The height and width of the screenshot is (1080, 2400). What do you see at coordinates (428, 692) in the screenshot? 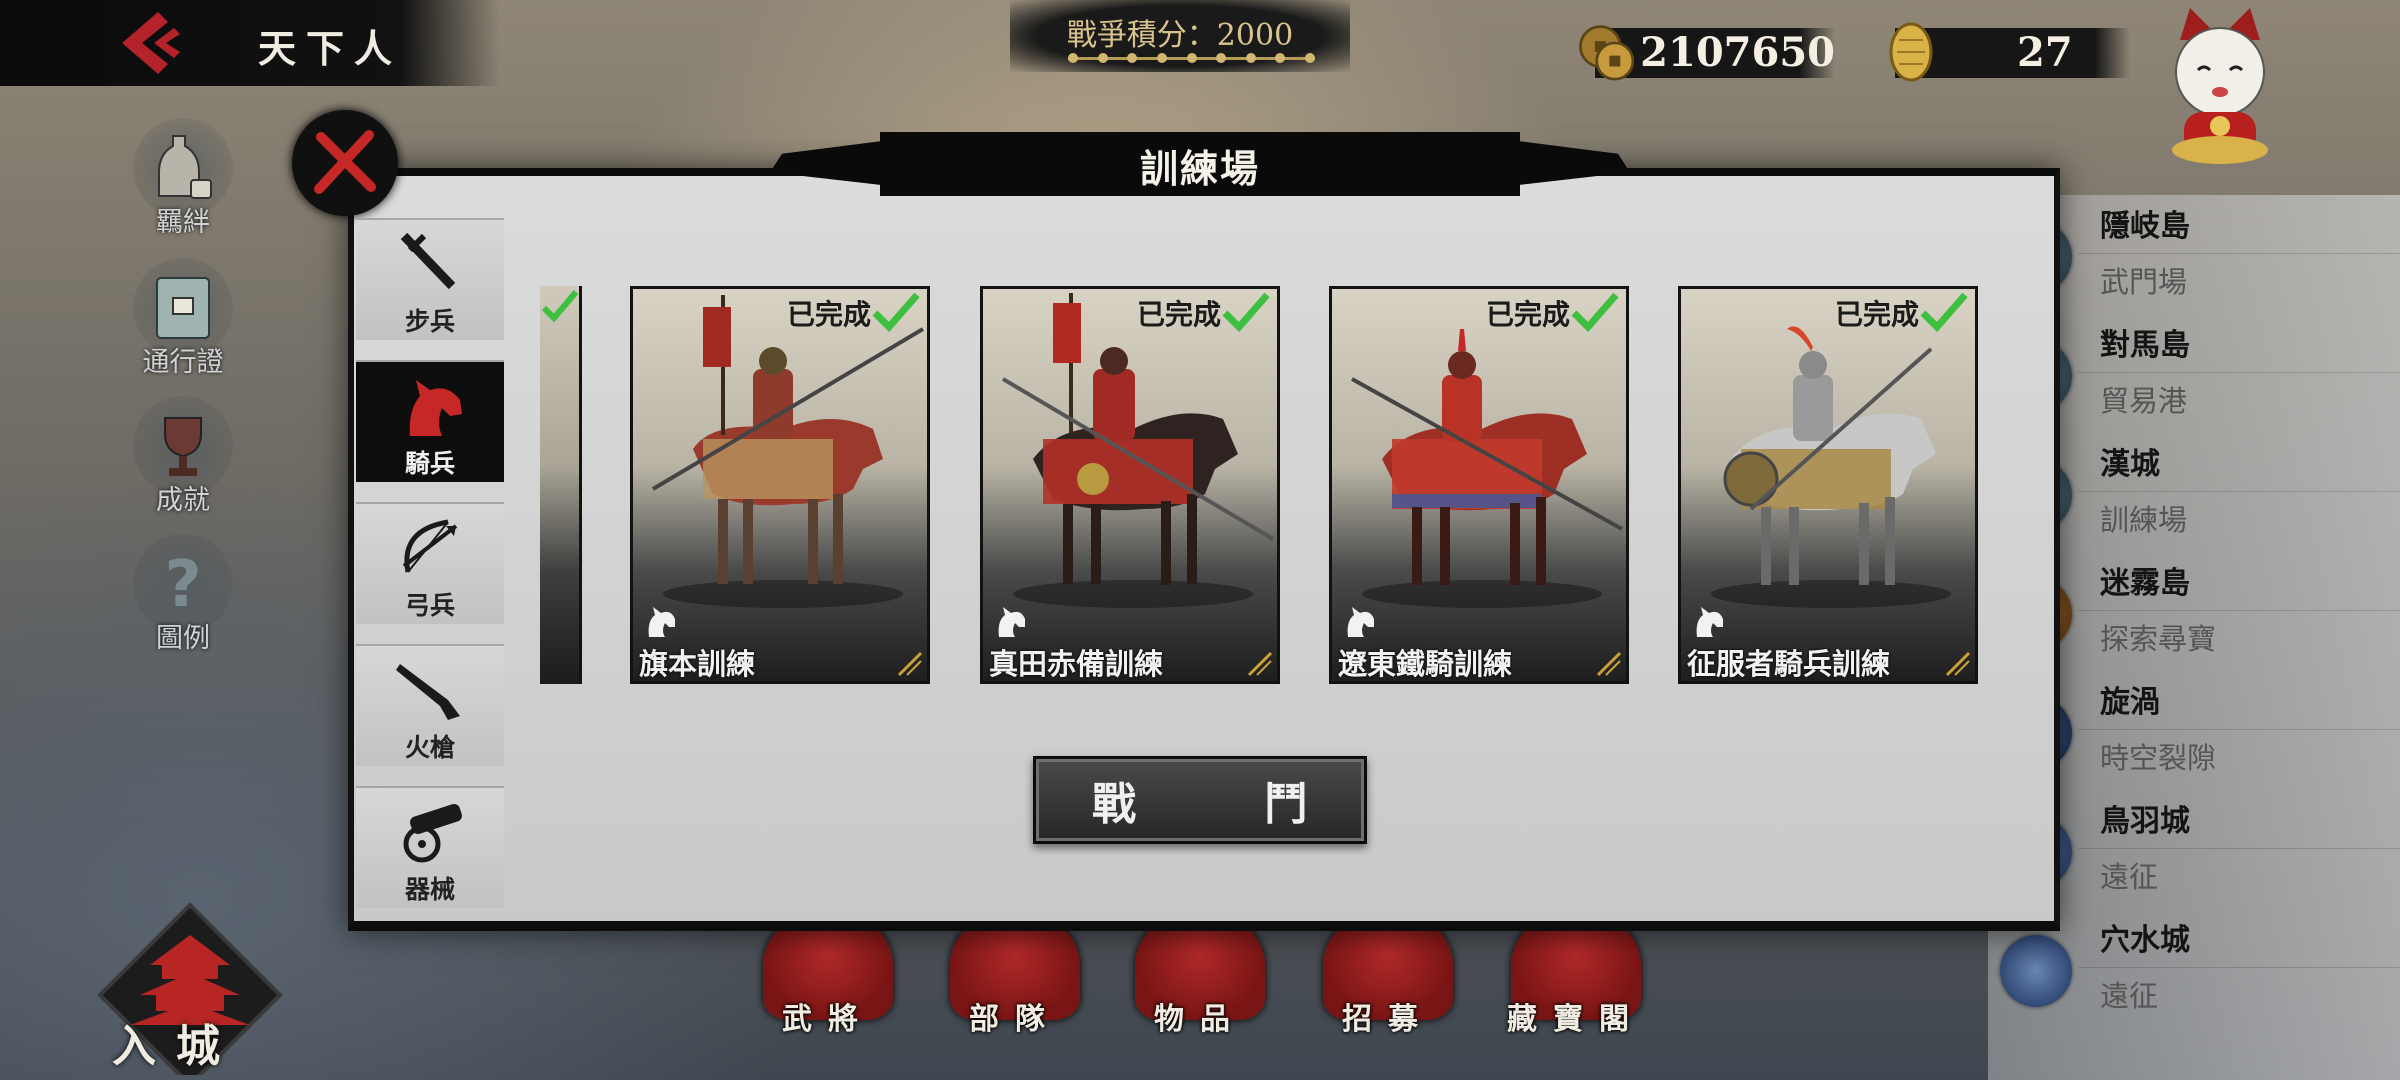
I see `musket-icon` at bounding box center [428, 692].